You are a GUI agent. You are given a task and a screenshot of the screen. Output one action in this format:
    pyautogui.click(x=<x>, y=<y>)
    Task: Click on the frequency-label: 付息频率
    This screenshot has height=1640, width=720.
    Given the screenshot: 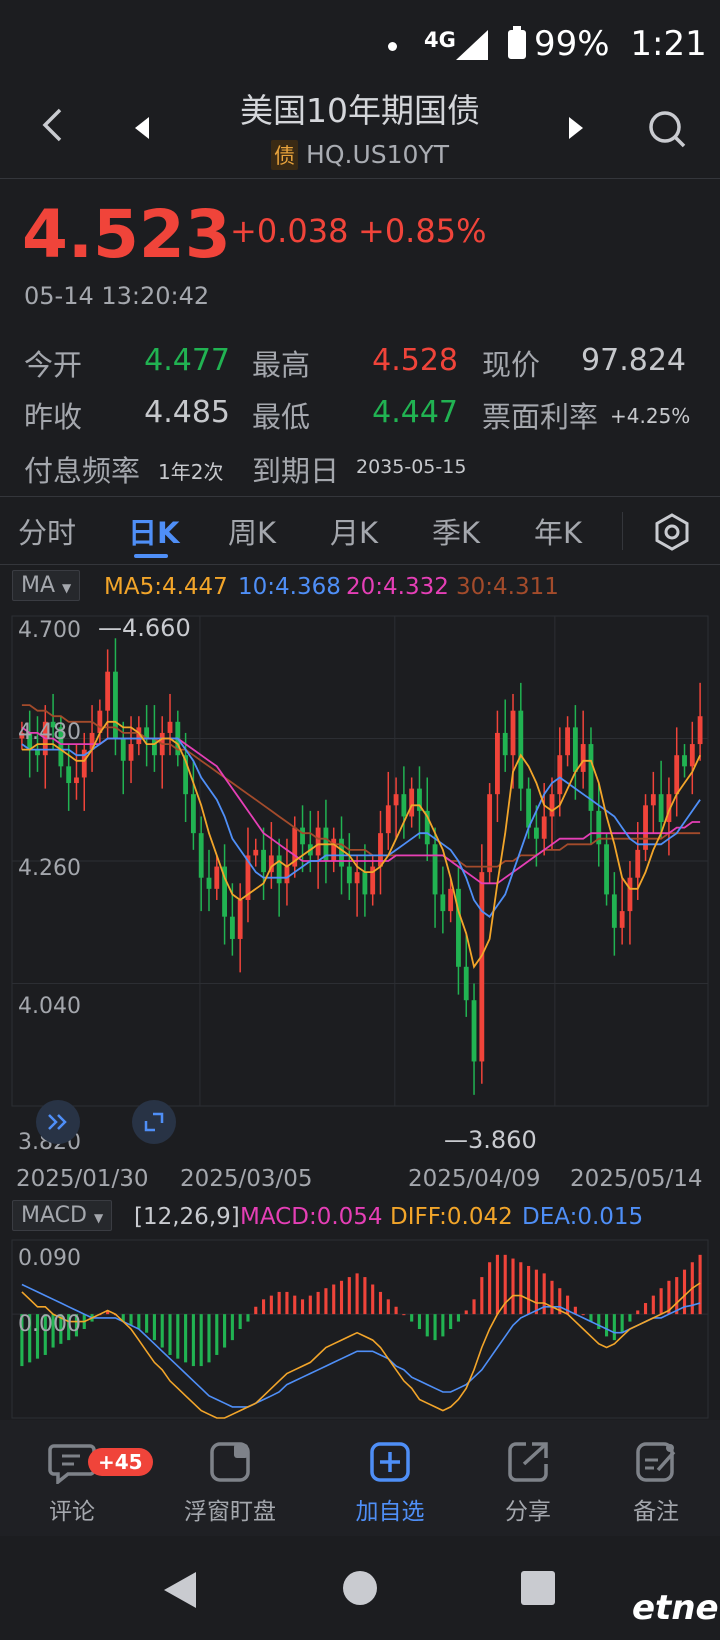 What is the action you would take?
    pyautogui.click(x=82, y=471)
    